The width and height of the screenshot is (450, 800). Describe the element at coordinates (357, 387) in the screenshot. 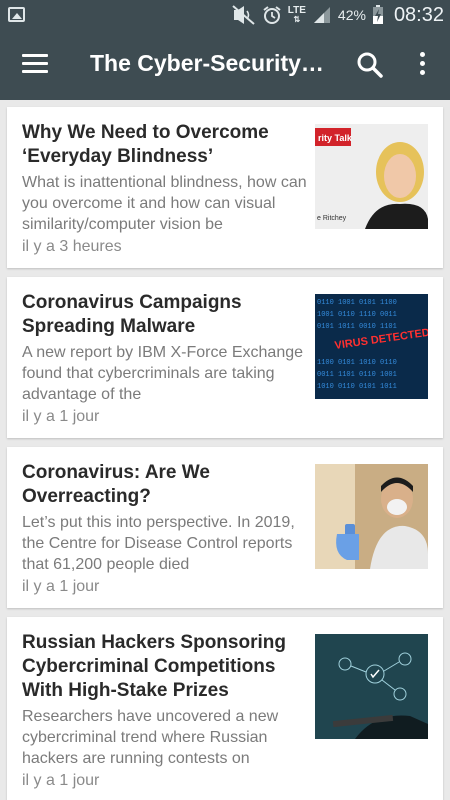

I see `svg-text: 1010 0110 0101 1011` at that location.